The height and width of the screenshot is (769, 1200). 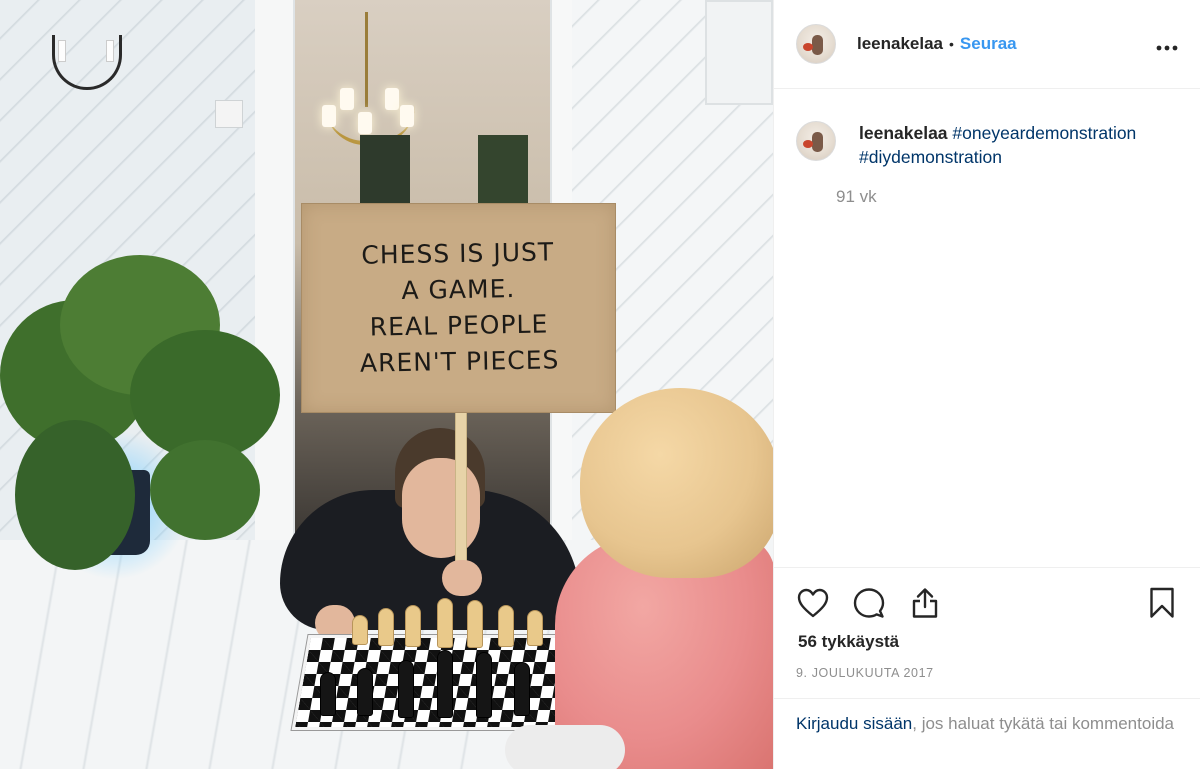 What do you see at coordinates (461, 497) in the screenshot?
I see `sign-stick` at bounding box center [461, 497].